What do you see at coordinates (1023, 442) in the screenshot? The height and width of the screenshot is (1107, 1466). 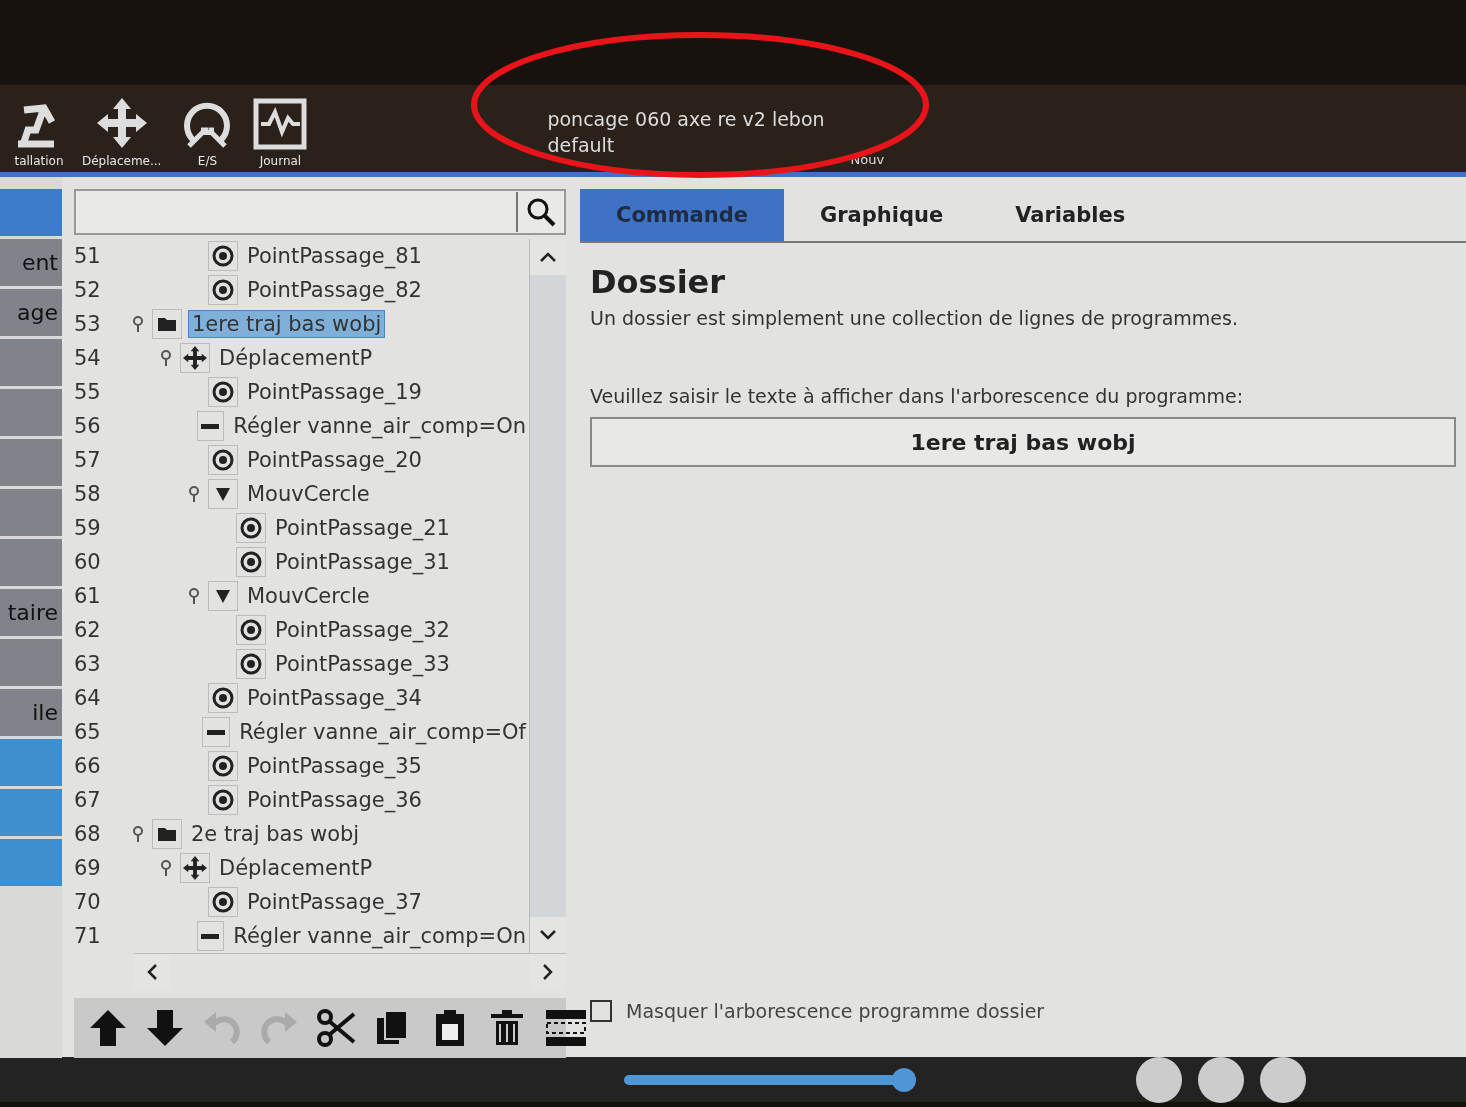 I see `folder-name-field: 1ere traj bas wobj` at bounding box center [1023, 442].